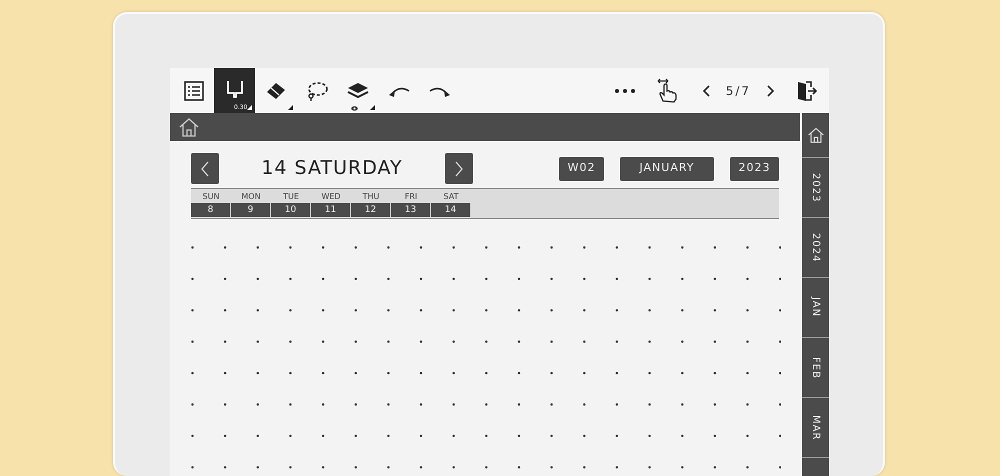 The height and width of the screenshot is (476, 1000). I want to click on weekday-label: MON, so click(251, 197).